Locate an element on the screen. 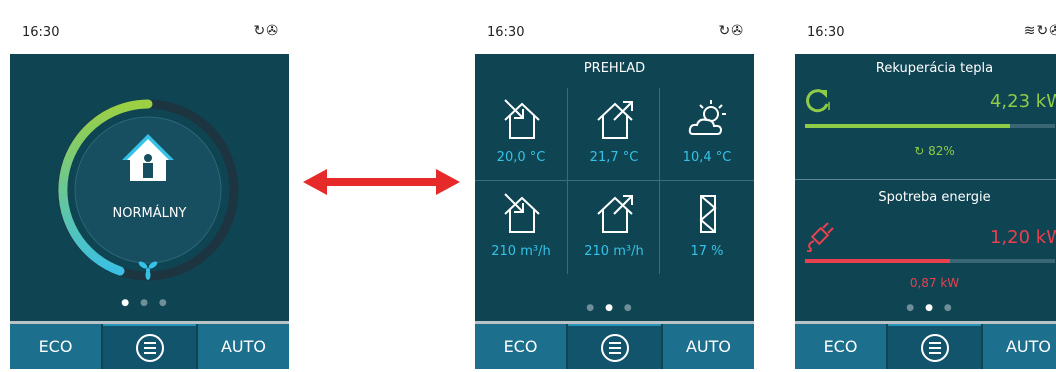 The width and height of the screenshot is (1056, 372). outdoor-temp-cell: 10,4 °C is located at coordinates (707, 134).